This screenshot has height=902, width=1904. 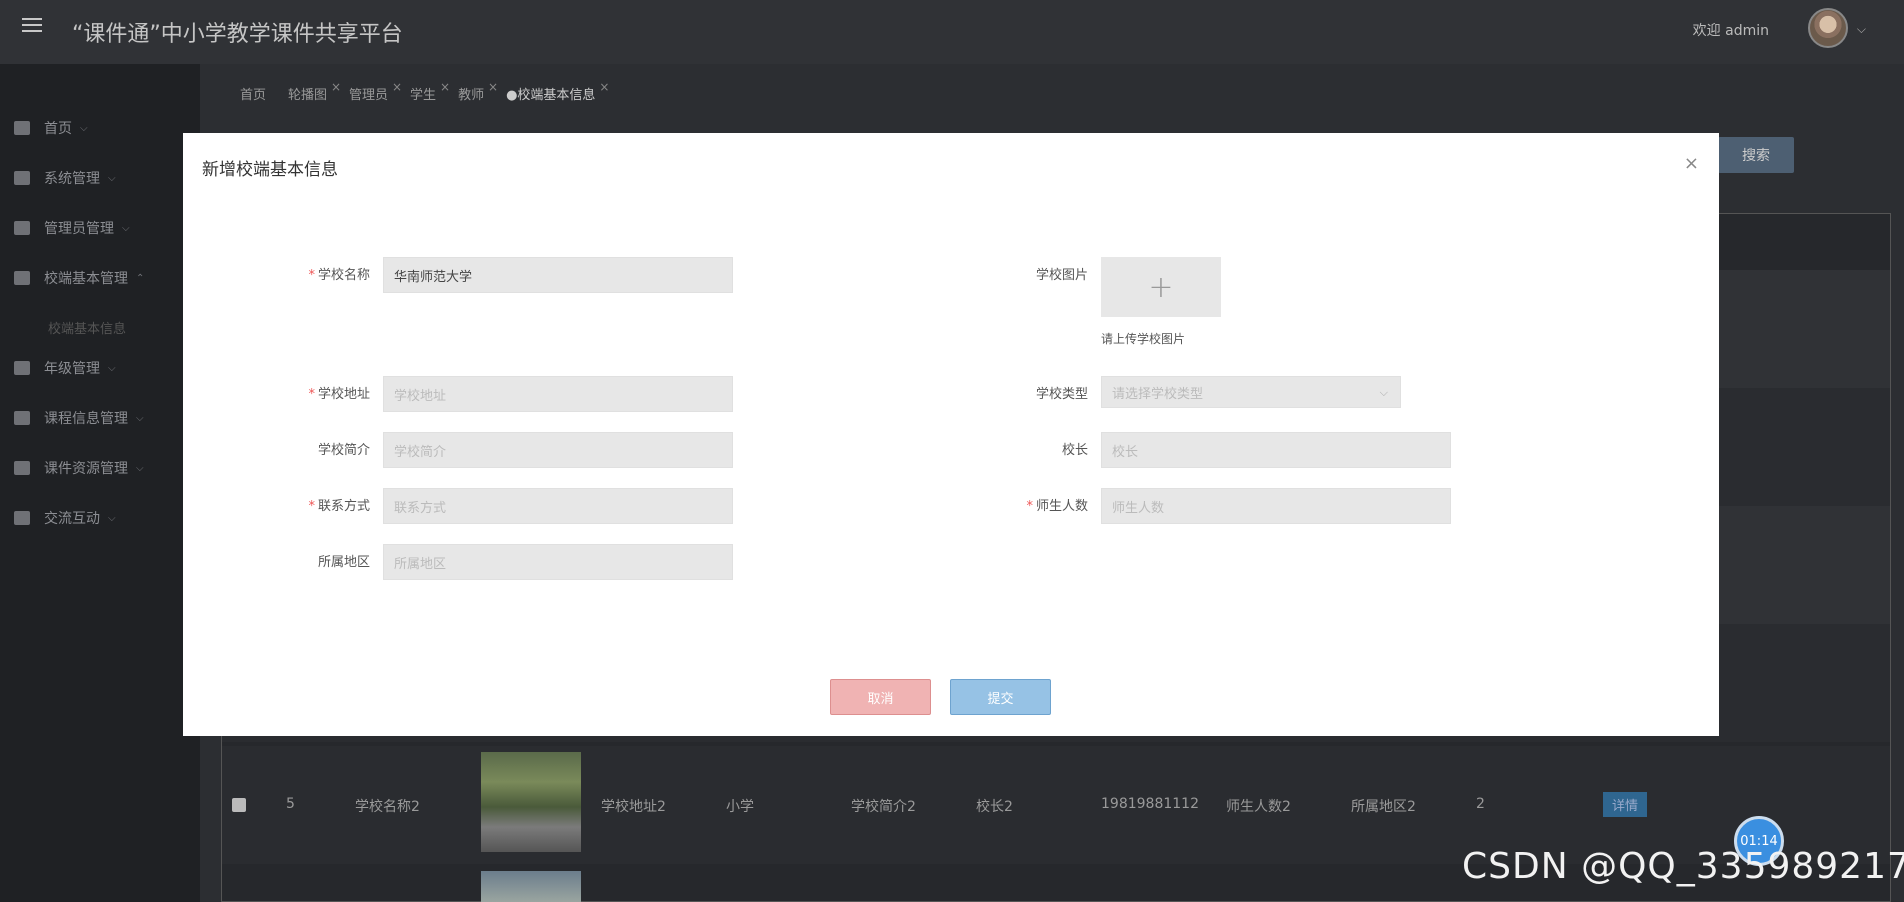 I want to click on cell-school-name: 学校名称2, so click(x=387, y=807).